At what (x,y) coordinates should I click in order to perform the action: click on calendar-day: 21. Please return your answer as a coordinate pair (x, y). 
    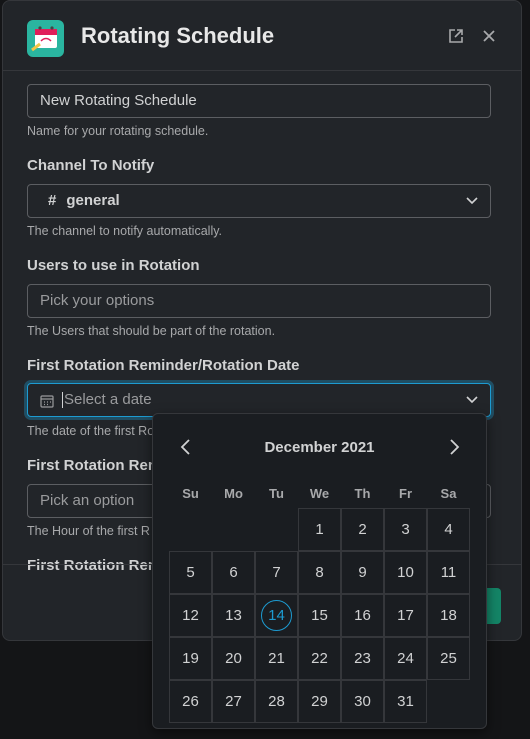
    Looking at the image, I should click on (276, 658).